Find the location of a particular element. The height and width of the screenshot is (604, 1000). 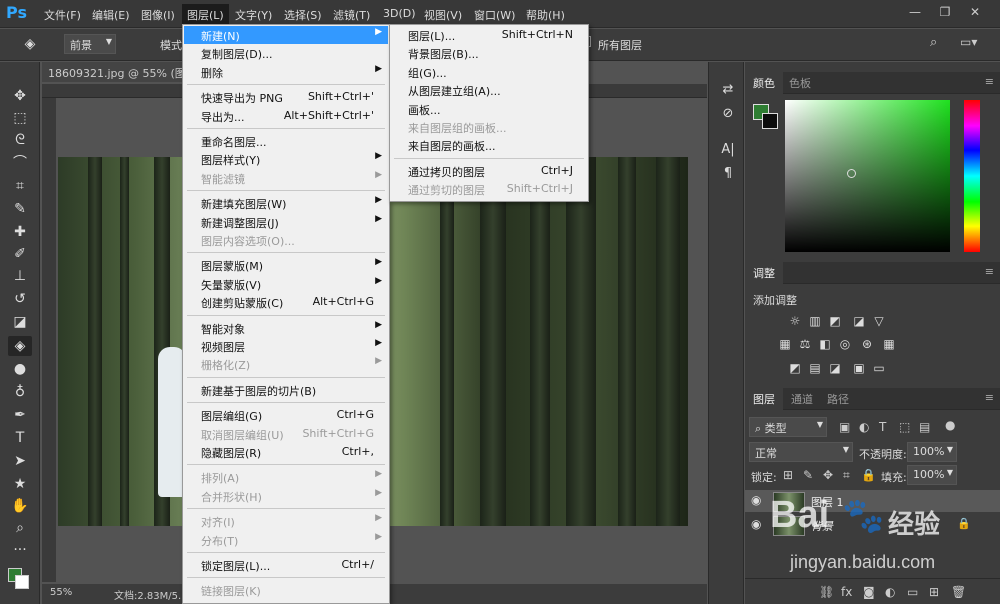

layer-row: ◉ 图层 1 is located at coordinates (872, 501).